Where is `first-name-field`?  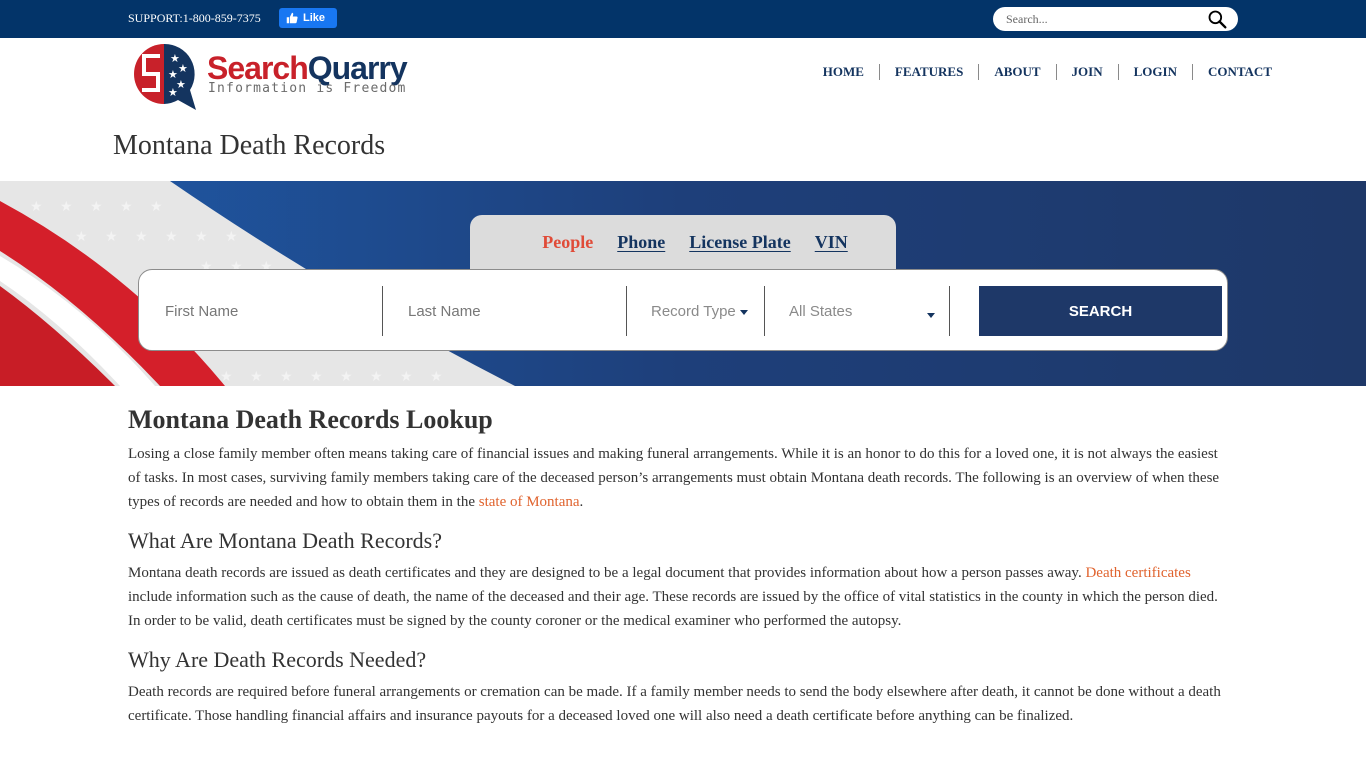
first-name-field is located at coordinates (272, 311).